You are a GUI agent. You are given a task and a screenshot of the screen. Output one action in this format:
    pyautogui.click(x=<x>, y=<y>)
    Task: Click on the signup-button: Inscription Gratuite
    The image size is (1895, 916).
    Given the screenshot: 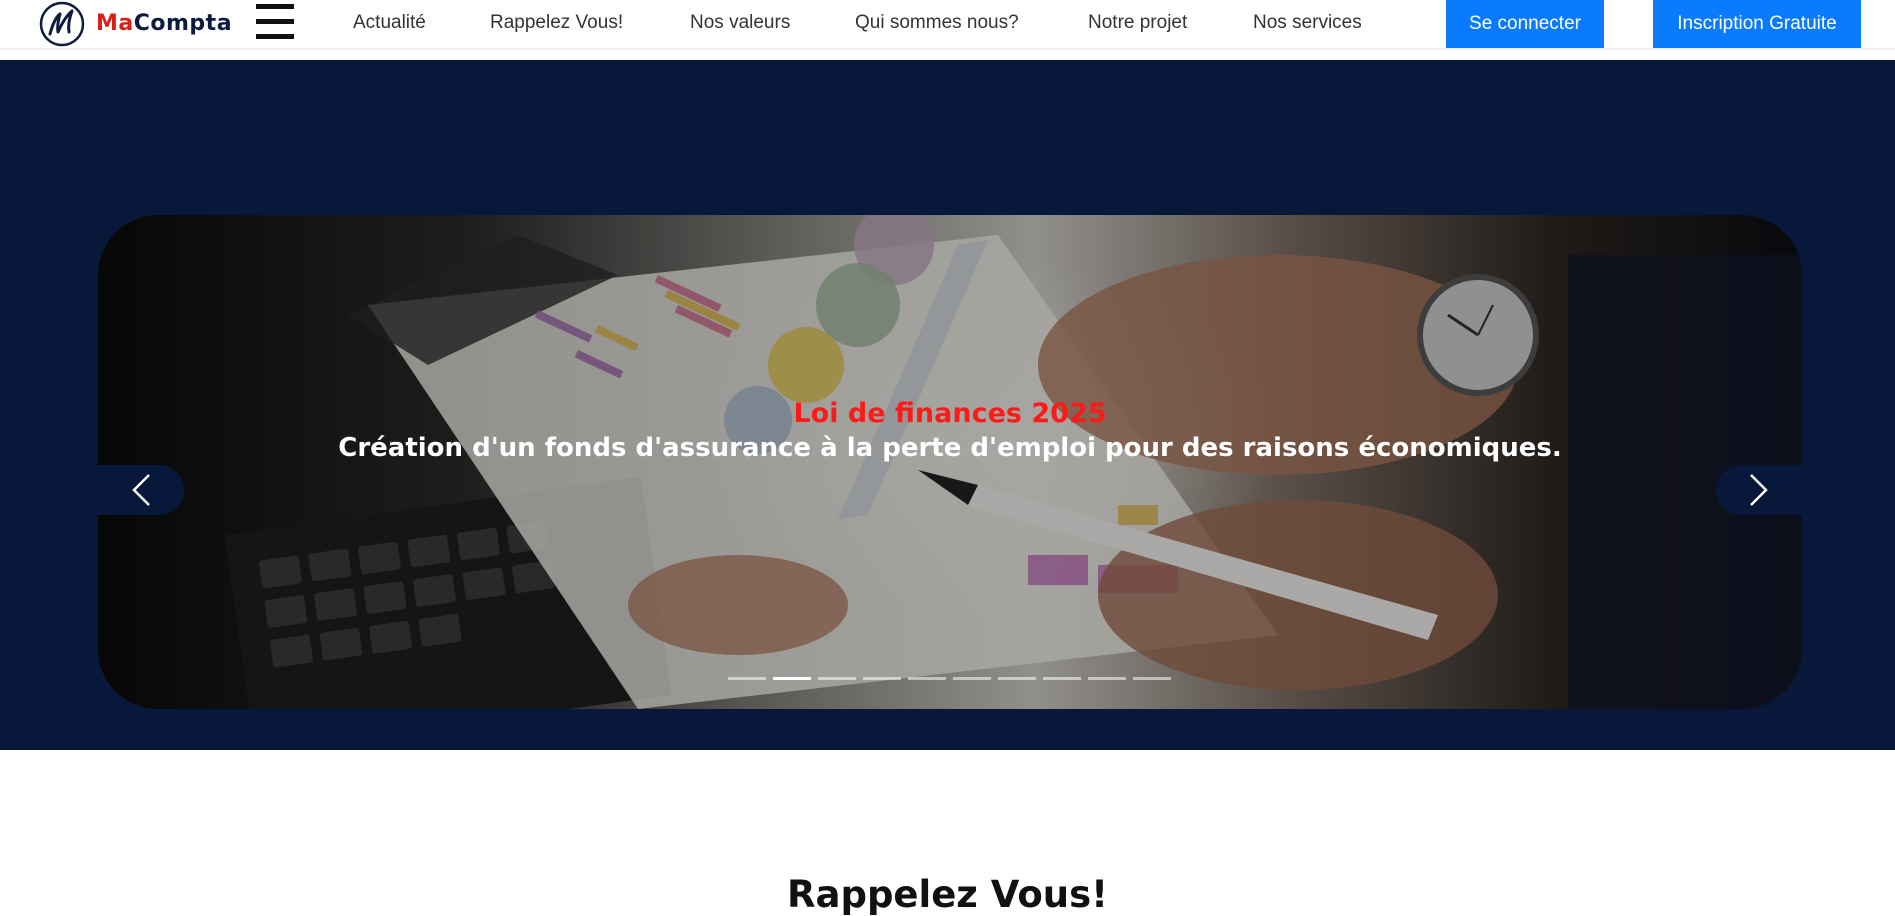 What is the action you would take?
    pyautogui.click(x=1757, y=24)
    